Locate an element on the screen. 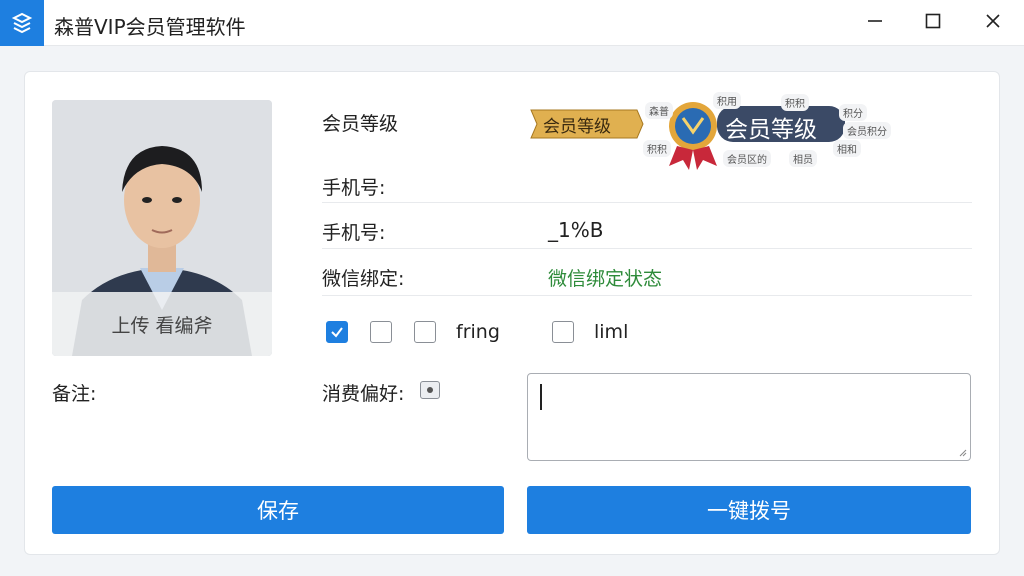 This screenshot has height=576, width=1024. maximize-icon is located at coordinates (933, 23).